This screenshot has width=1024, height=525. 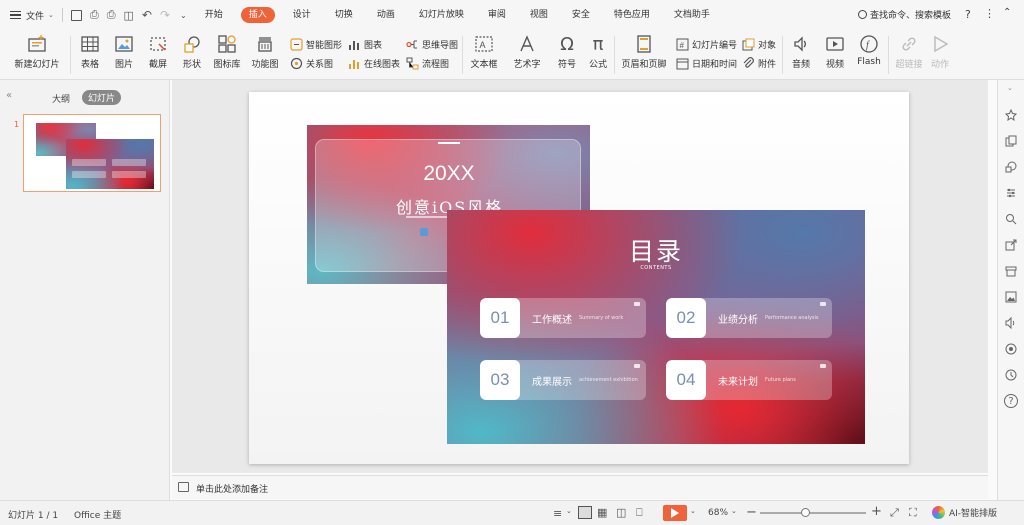 I want to click on collapse-ribbon-icon: ⌃, so click(x=1007, y=12).